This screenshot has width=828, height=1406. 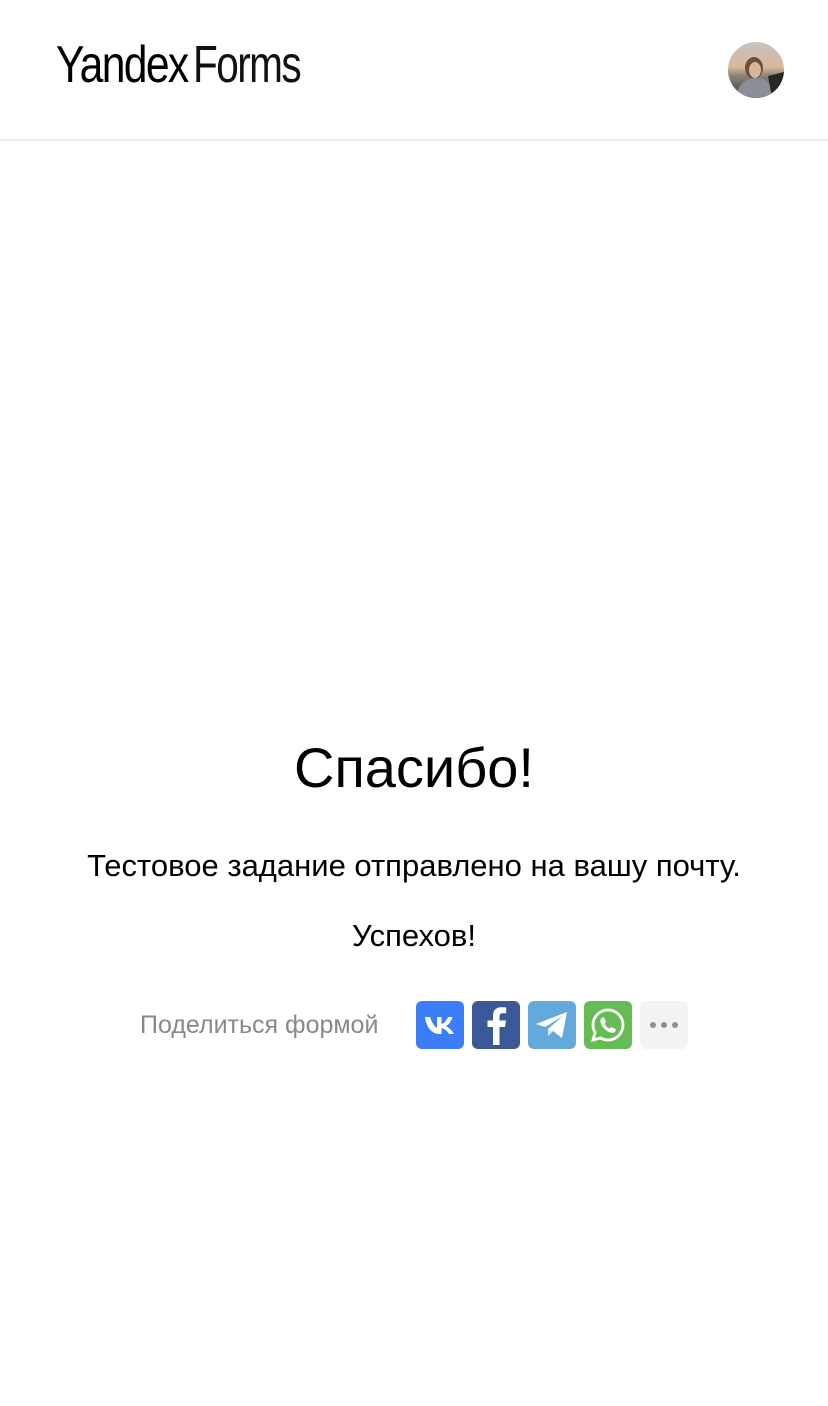 I want to click on share-bar: Поделиться формой, so click(x=414, y=1025).